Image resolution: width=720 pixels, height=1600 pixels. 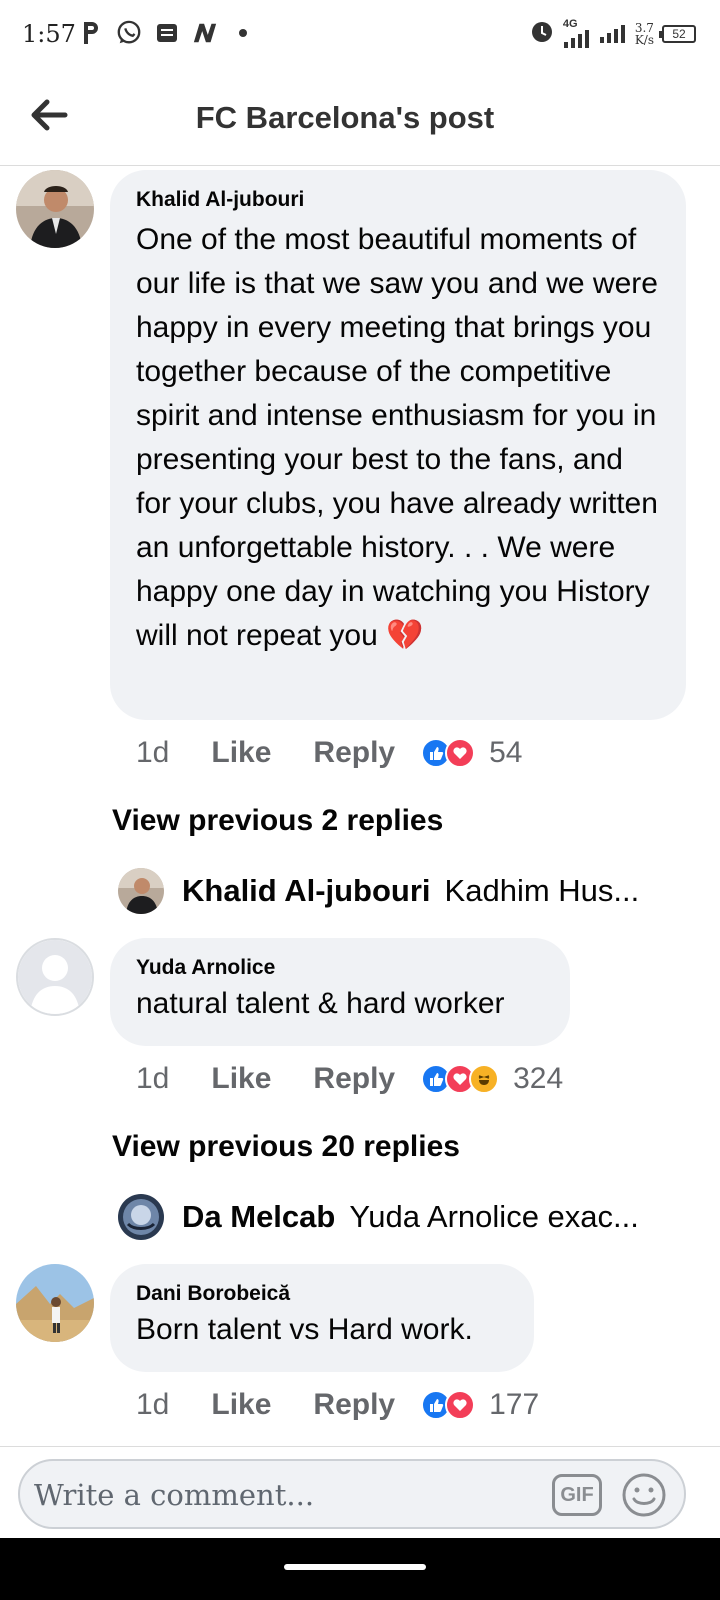 I want to click on reaction-count: 54, so click(x=506, y=752).